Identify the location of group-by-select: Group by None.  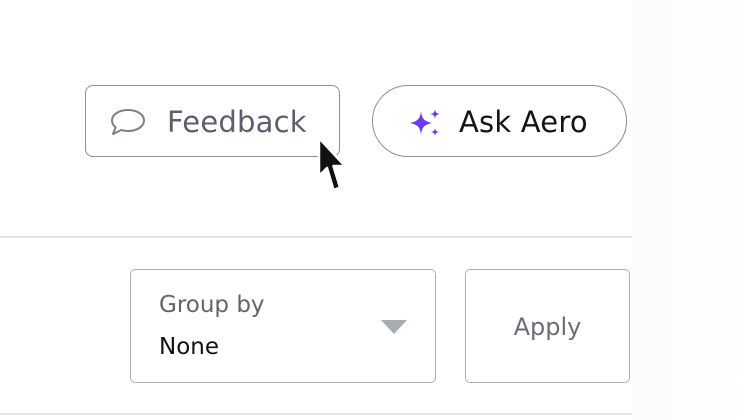
(283, 326).